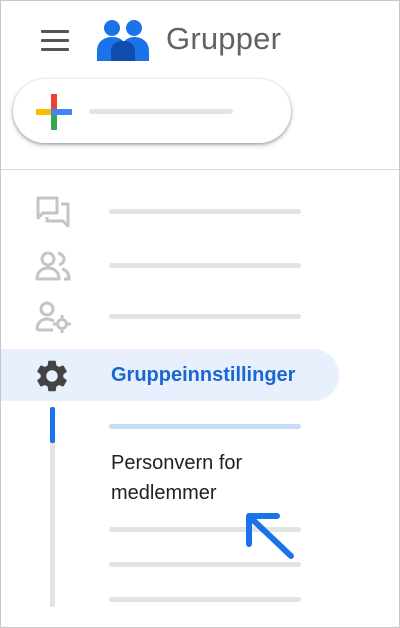  What do you see at coordinates (270, 536) in the screenshot?
I see `arrow-pointer-icon` at bounding box center [270, 536].